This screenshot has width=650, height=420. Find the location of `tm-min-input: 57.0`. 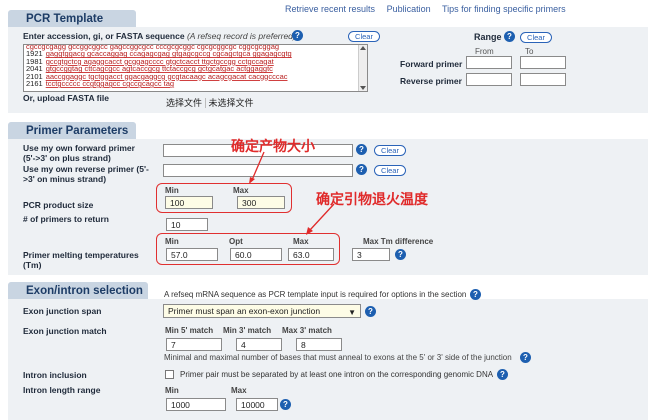

tm-min-input: 57.0 is located at coordinates (192, 254).